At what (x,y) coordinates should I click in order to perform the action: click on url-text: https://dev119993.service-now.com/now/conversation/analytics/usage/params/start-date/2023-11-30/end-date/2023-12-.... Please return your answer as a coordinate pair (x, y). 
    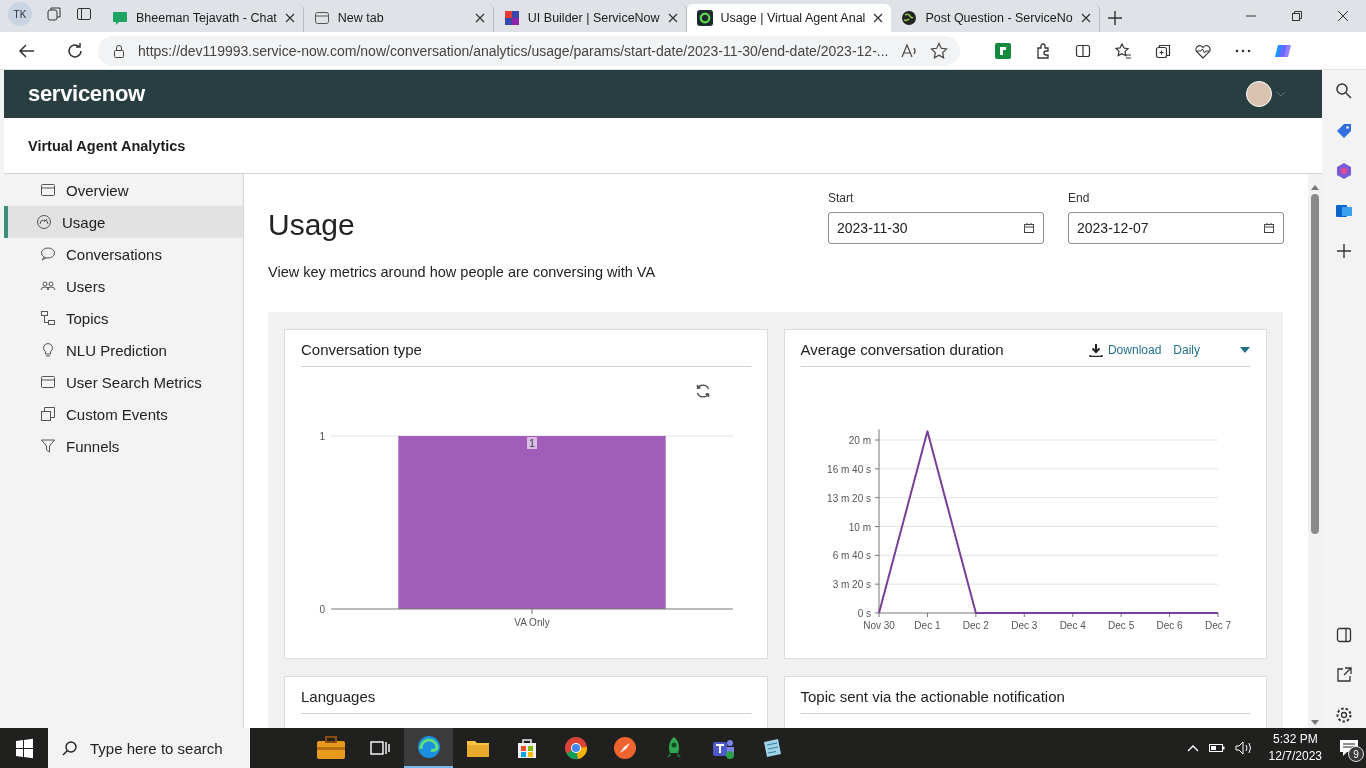
    Looking at the image, I should click on (513, 50).